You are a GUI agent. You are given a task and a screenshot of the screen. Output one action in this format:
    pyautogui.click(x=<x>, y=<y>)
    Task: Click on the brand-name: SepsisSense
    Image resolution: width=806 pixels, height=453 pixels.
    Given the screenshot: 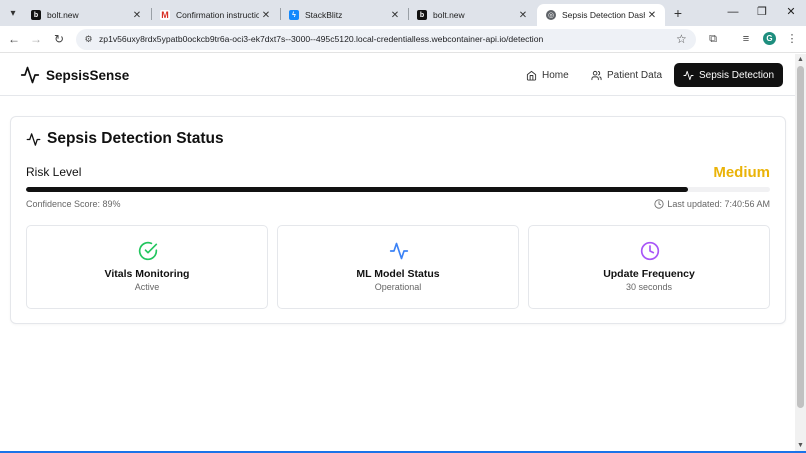 What is the action you would take?
    pyautogui.click(x=88, y=75)
    